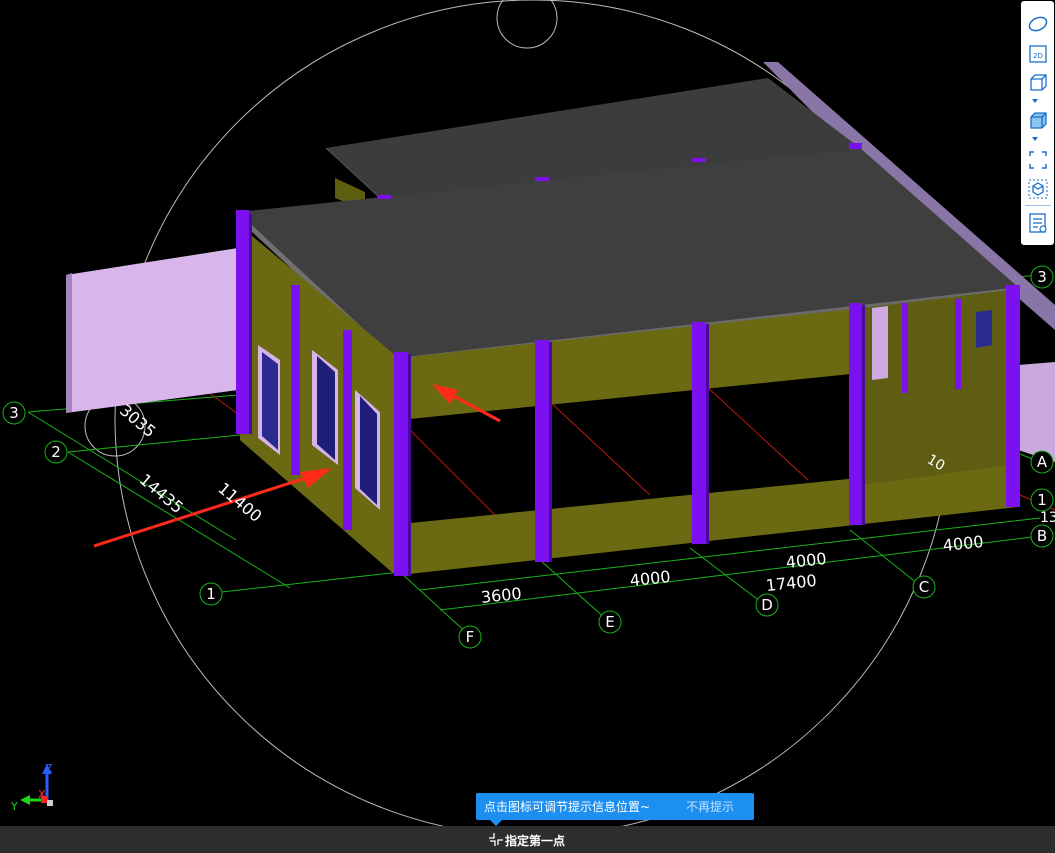 This screenshot has width=1055, height=853. I want to click on axis-label-row-2: 2, so click(56, 452).